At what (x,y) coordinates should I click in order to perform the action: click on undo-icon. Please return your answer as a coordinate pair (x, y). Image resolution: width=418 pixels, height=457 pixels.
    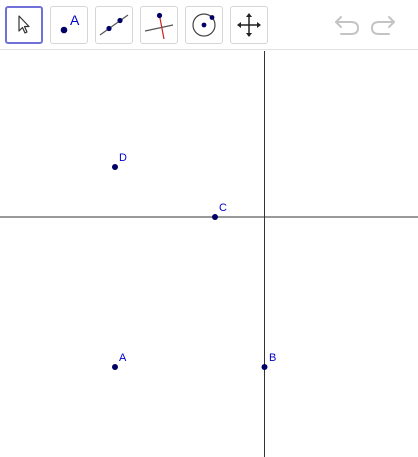
    Looking at the image, I should click on (347, 25).